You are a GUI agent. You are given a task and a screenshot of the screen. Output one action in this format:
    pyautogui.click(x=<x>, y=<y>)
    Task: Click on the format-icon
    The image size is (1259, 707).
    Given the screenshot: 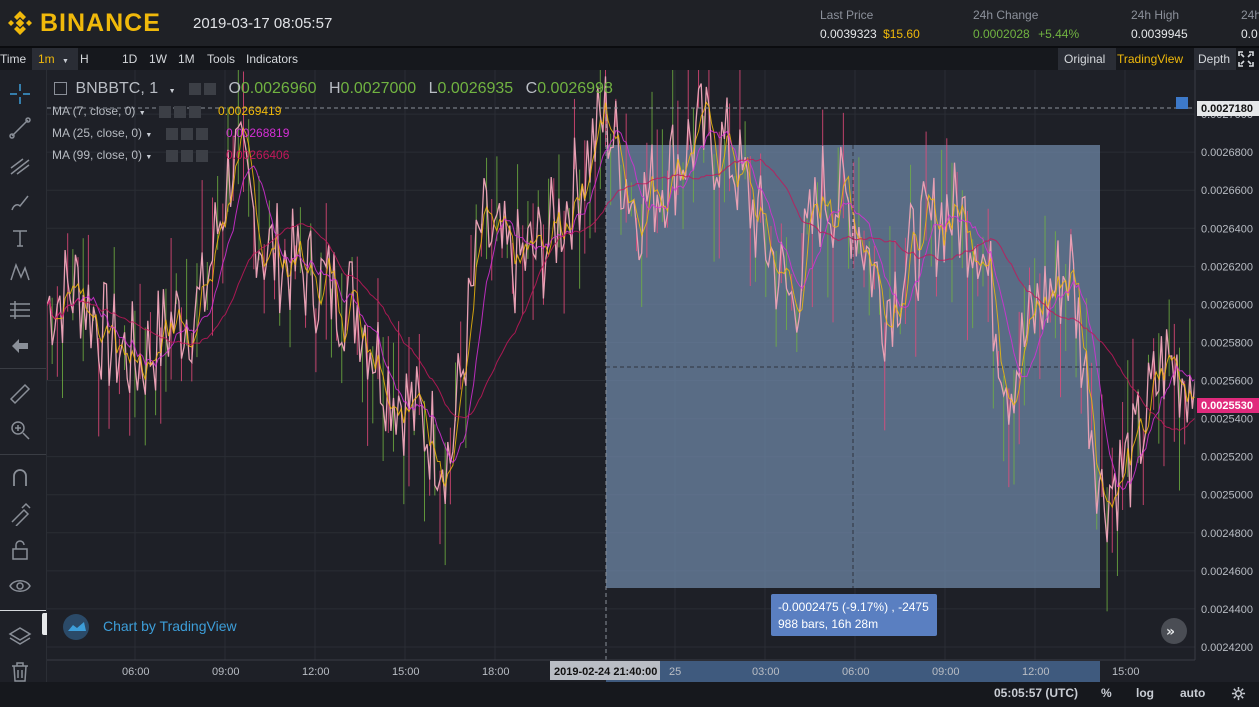 What is the action you would take?
    pyautogui.click(x=209, y=88)
    